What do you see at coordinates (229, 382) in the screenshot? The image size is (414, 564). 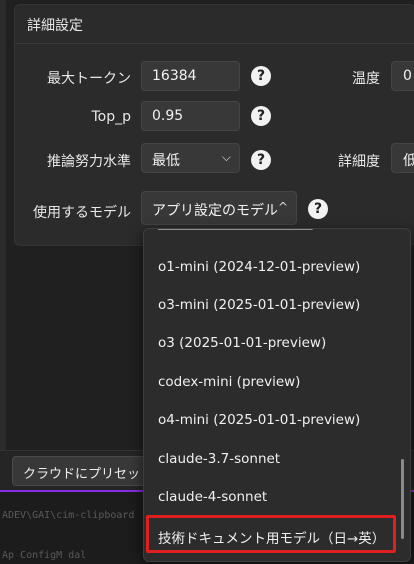 I see `dropdown-option: codex-mini (preview)` at bounding box center [229, 382].